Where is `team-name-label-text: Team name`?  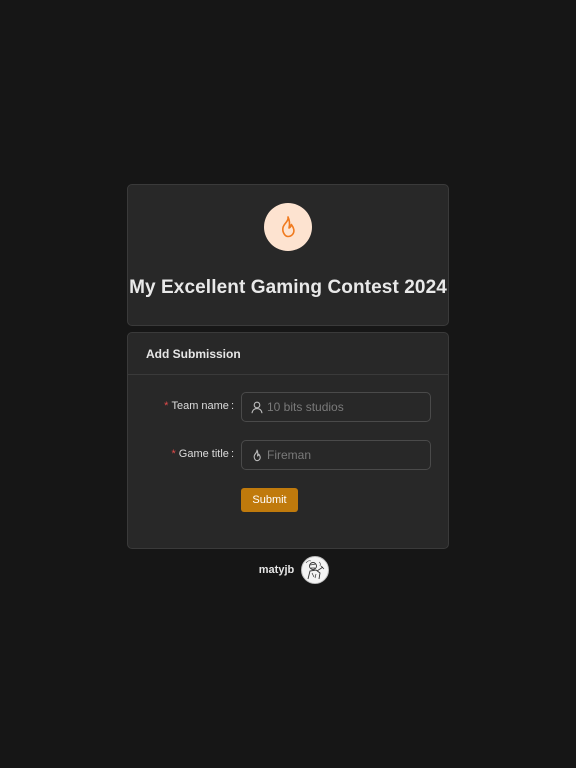 team-name-label-text: Team name is located at coordinates (200, 406).